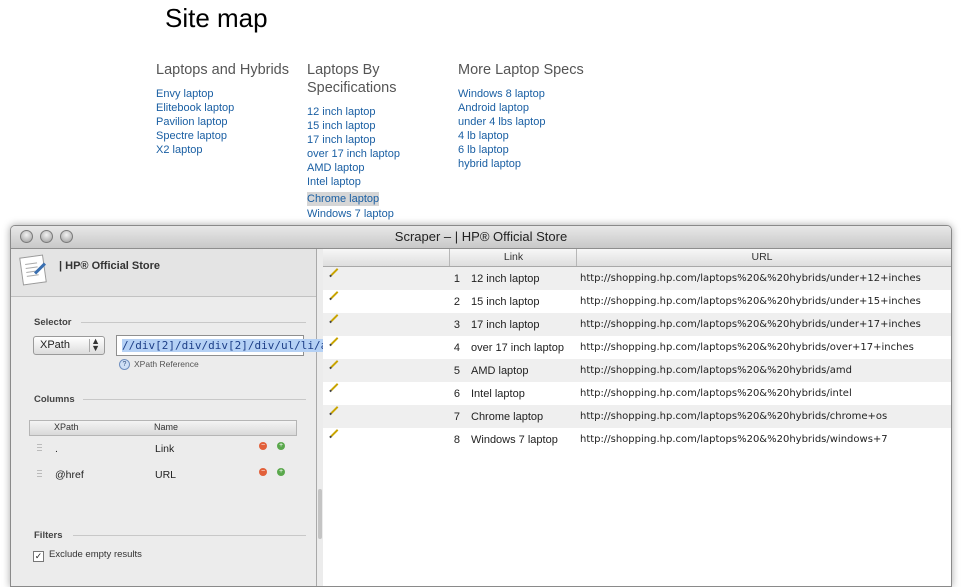 The image size is (964, 587). Describe the element at coordinates (762, 257) in the screenshot. I see `results-header-url: URL` at that location.